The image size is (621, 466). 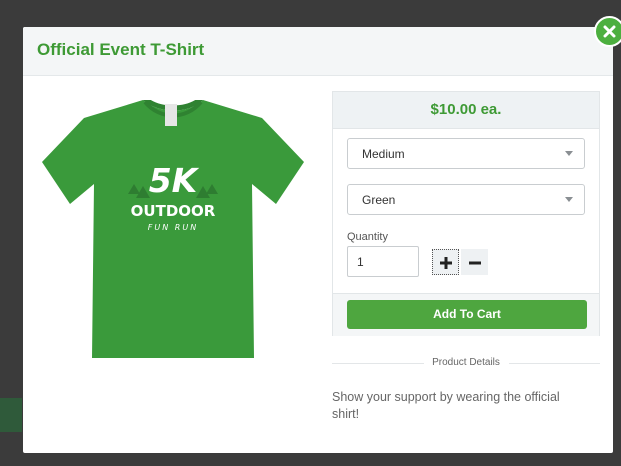 I want to click on backdrop-page-fragment, so click(x=11, y=415).